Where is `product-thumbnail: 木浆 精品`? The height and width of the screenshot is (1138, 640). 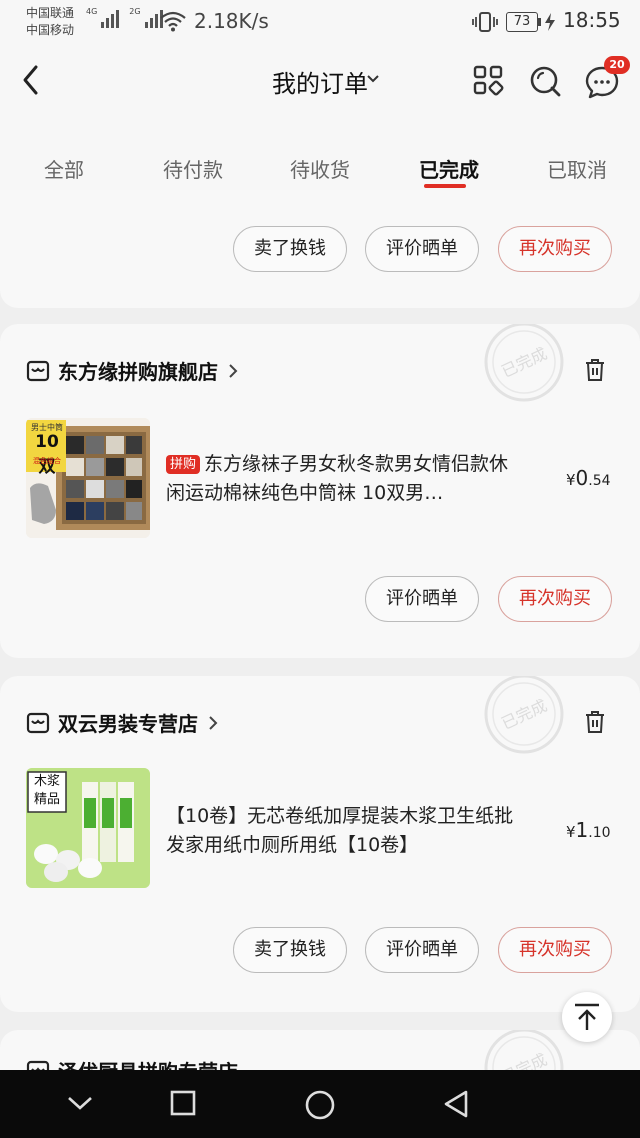
product-thumbnail: 木浆 精品 is located at coordinates (88, 828).